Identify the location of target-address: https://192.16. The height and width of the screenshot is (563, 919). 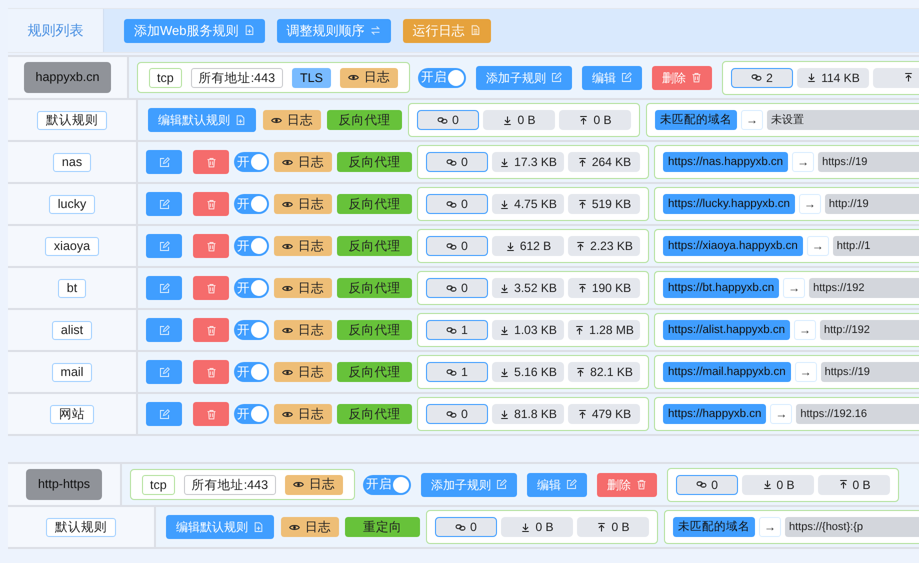
(857, 414).